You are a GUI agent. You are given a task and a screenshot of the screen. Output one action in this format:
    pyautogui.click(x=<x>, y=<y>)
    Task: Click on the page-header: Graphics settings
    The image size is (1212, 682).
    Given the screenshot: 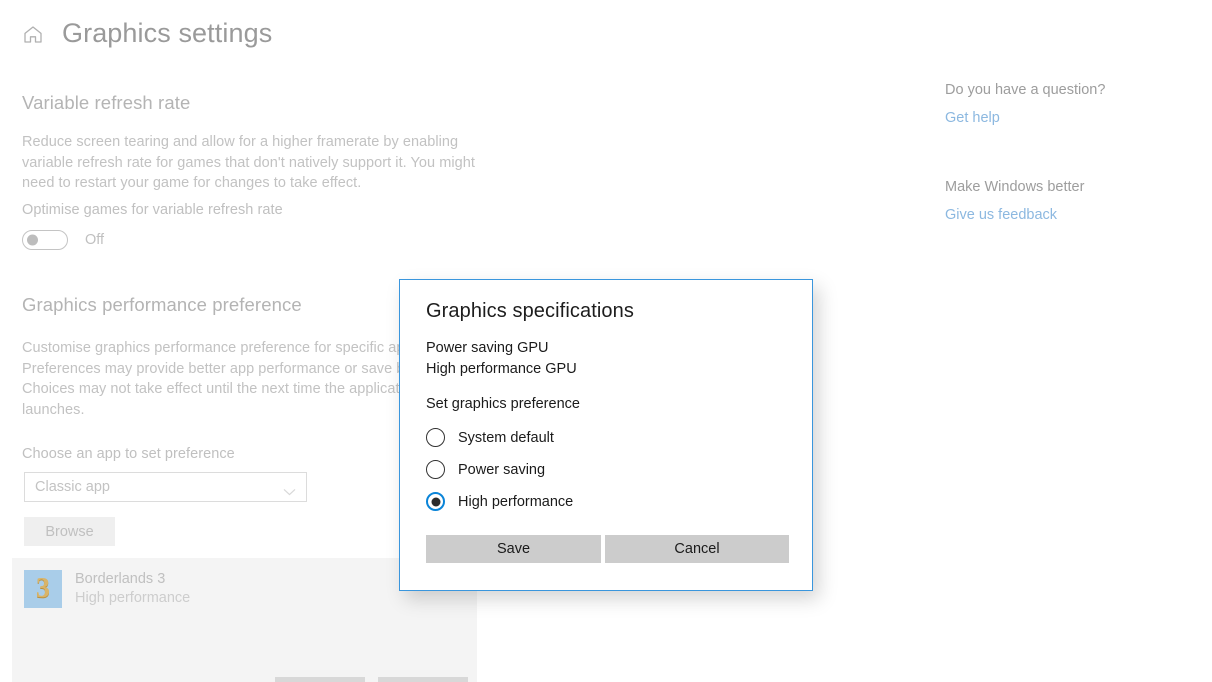 What is the action you would take?
    pyautogui.click(x=147, y=33)
    